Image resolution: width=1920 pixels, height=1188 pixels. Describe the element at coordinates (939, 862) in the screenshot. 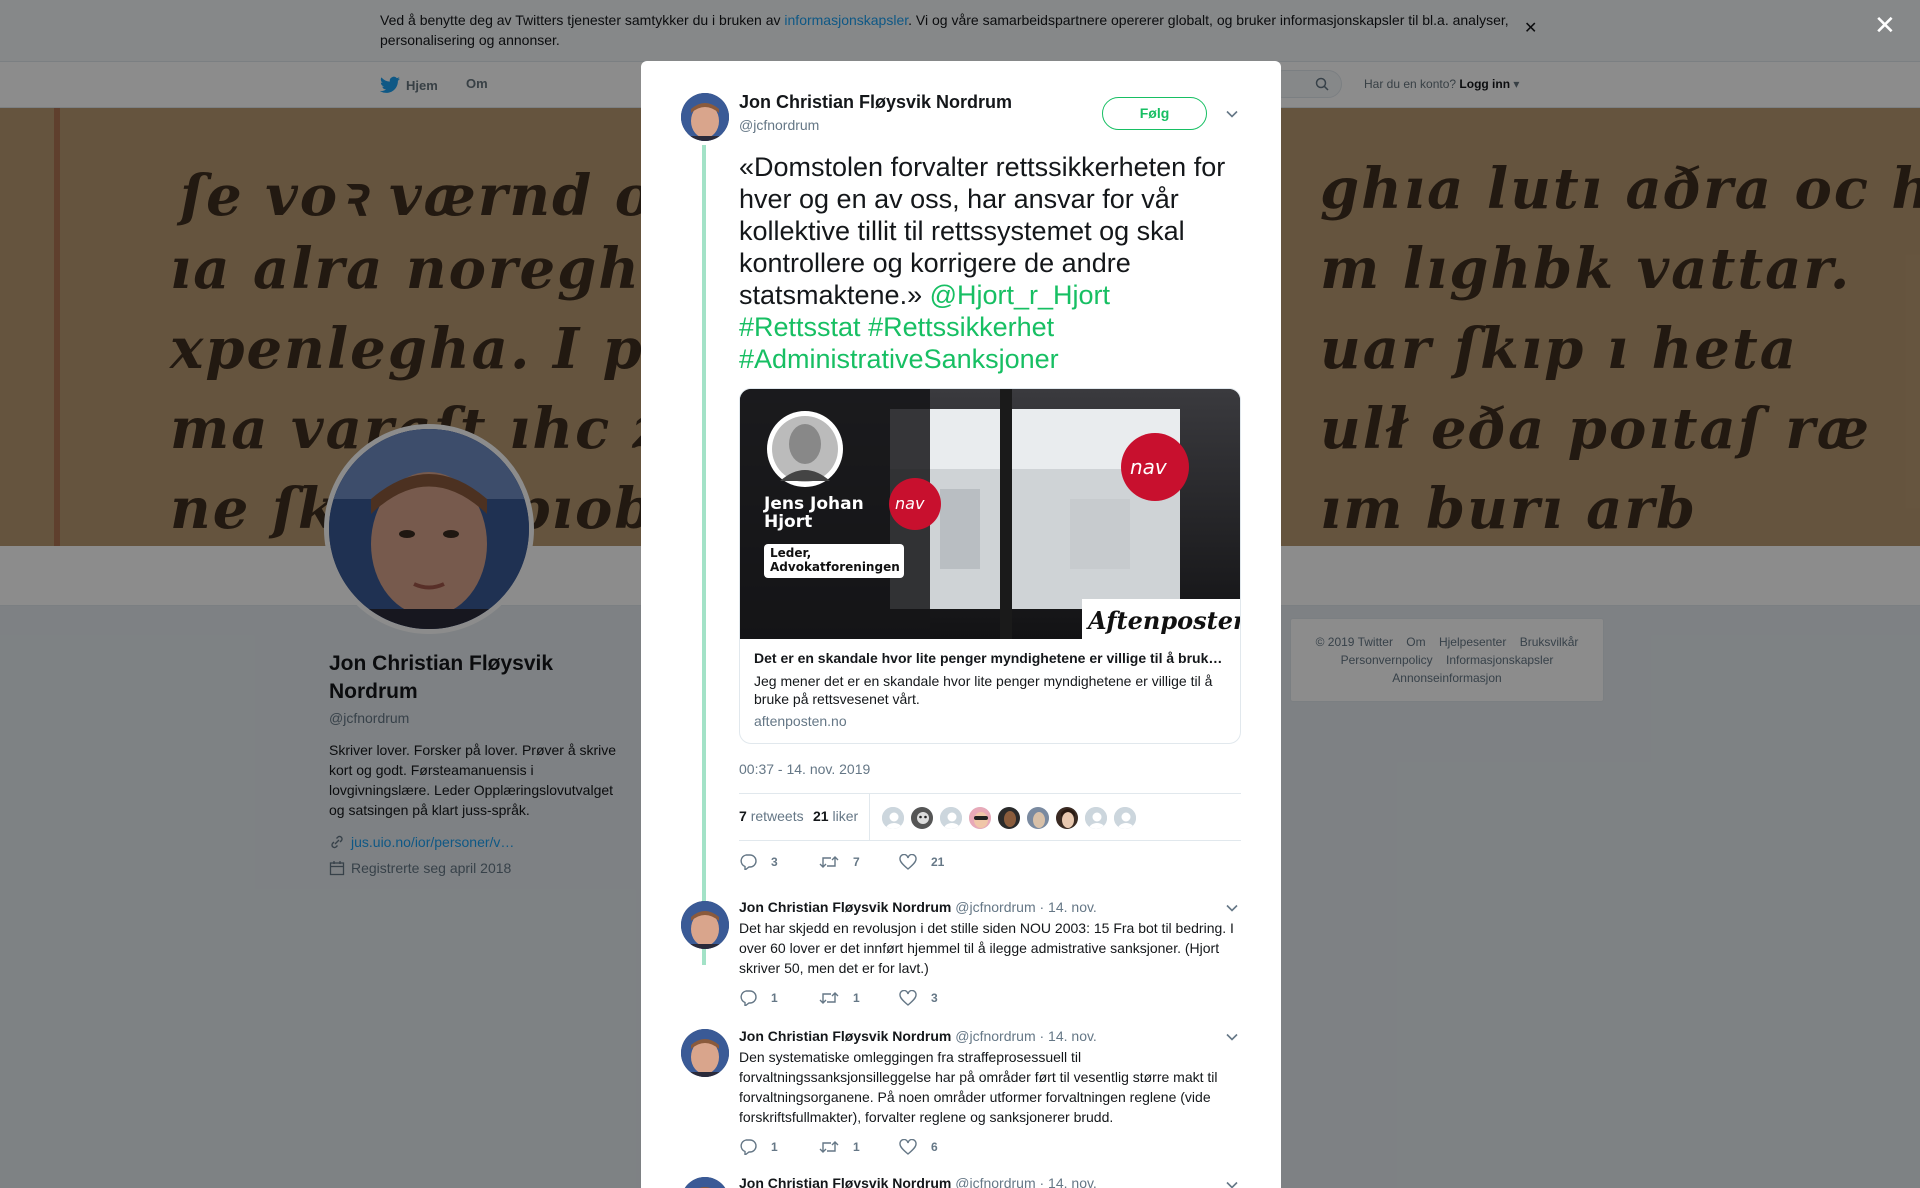

I see `like-button: 21` at that location.